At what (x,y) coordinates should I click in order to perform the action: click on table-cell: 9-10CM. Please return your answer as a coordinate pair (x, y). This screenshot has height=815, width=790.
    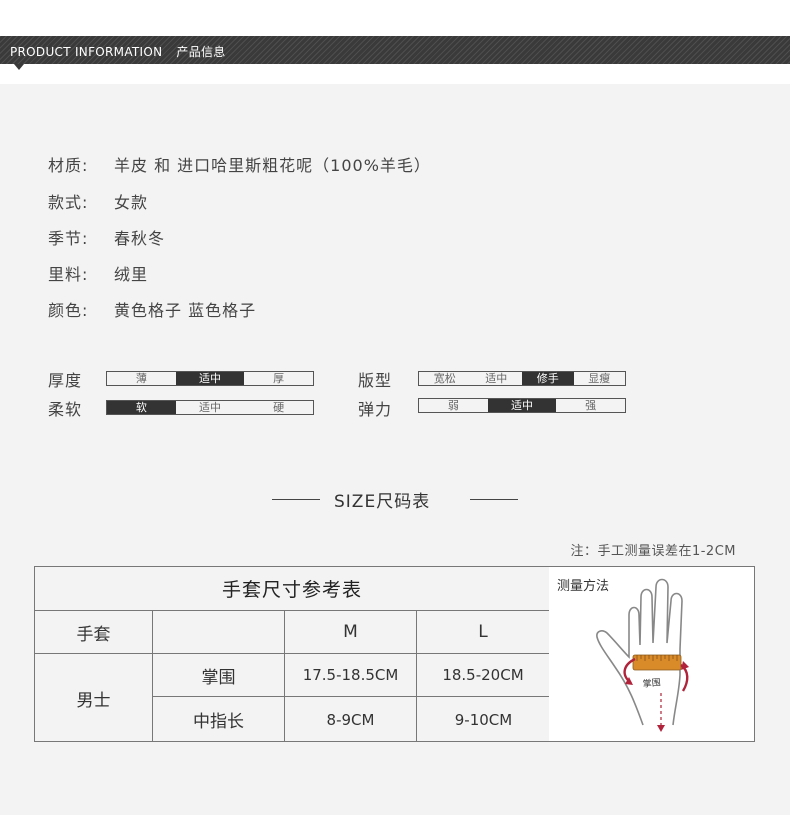
    Looking at the image, I should click on (483, 719).